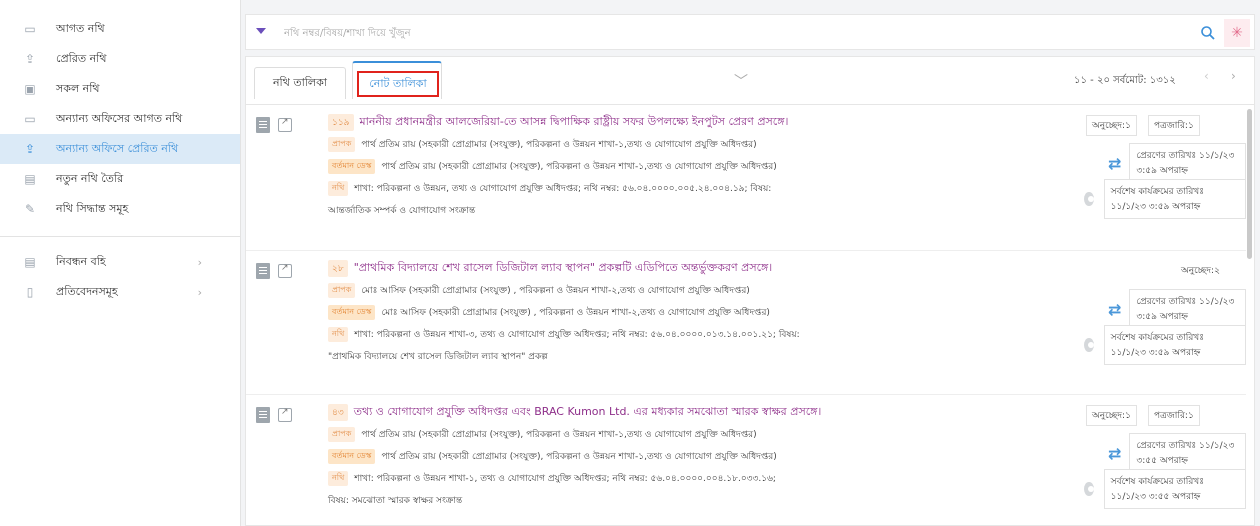 The width and height of the screenshot is (1260, 526). I want to click on sidebar-item-incoming: ▭ আগত নথি, so click(120, 29).